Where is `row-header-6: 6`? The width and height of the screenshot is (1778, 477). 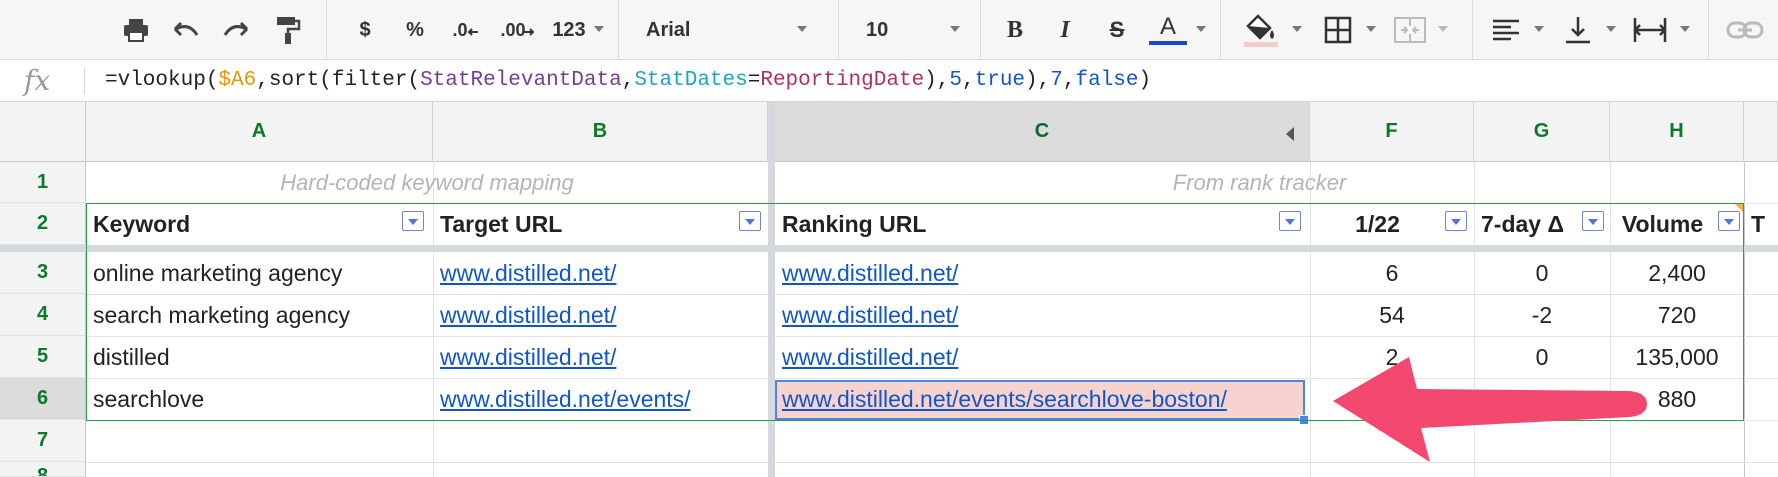 row-header-6: 6 is located at coordinates (43, 399).